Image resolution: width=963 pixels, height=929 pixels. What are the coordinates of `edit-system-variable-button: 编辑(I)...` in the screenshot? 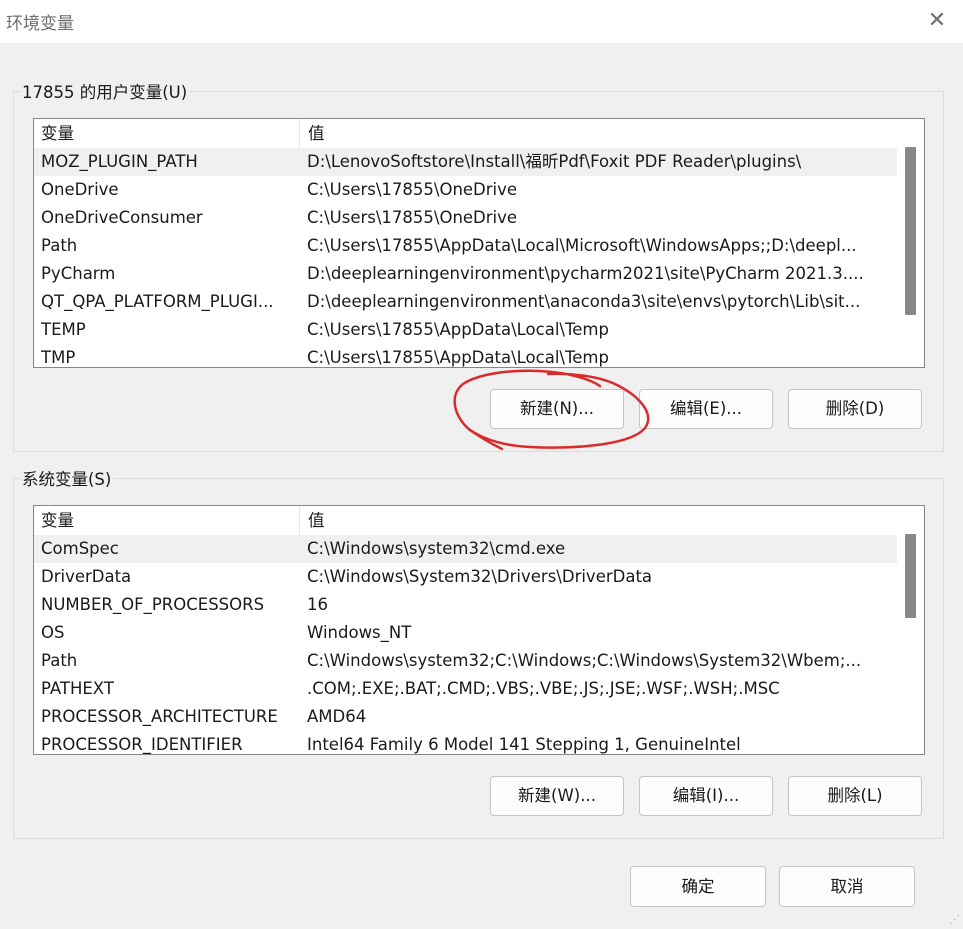 It's located at (706, 796).